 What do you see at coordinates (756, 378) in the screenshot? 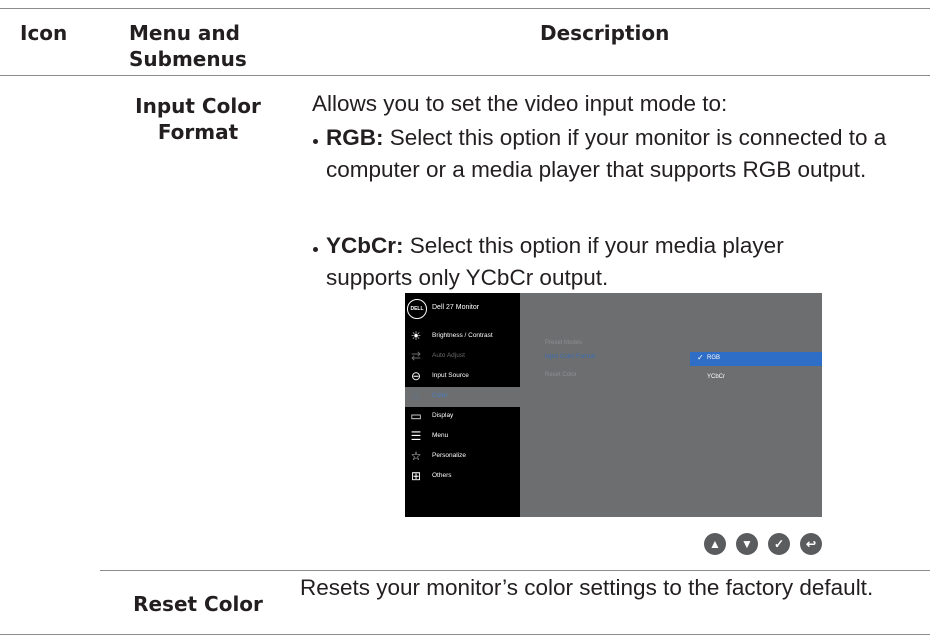
I see `osd-option-ycbcr: YCbCr` at bounding box center [756, 378].